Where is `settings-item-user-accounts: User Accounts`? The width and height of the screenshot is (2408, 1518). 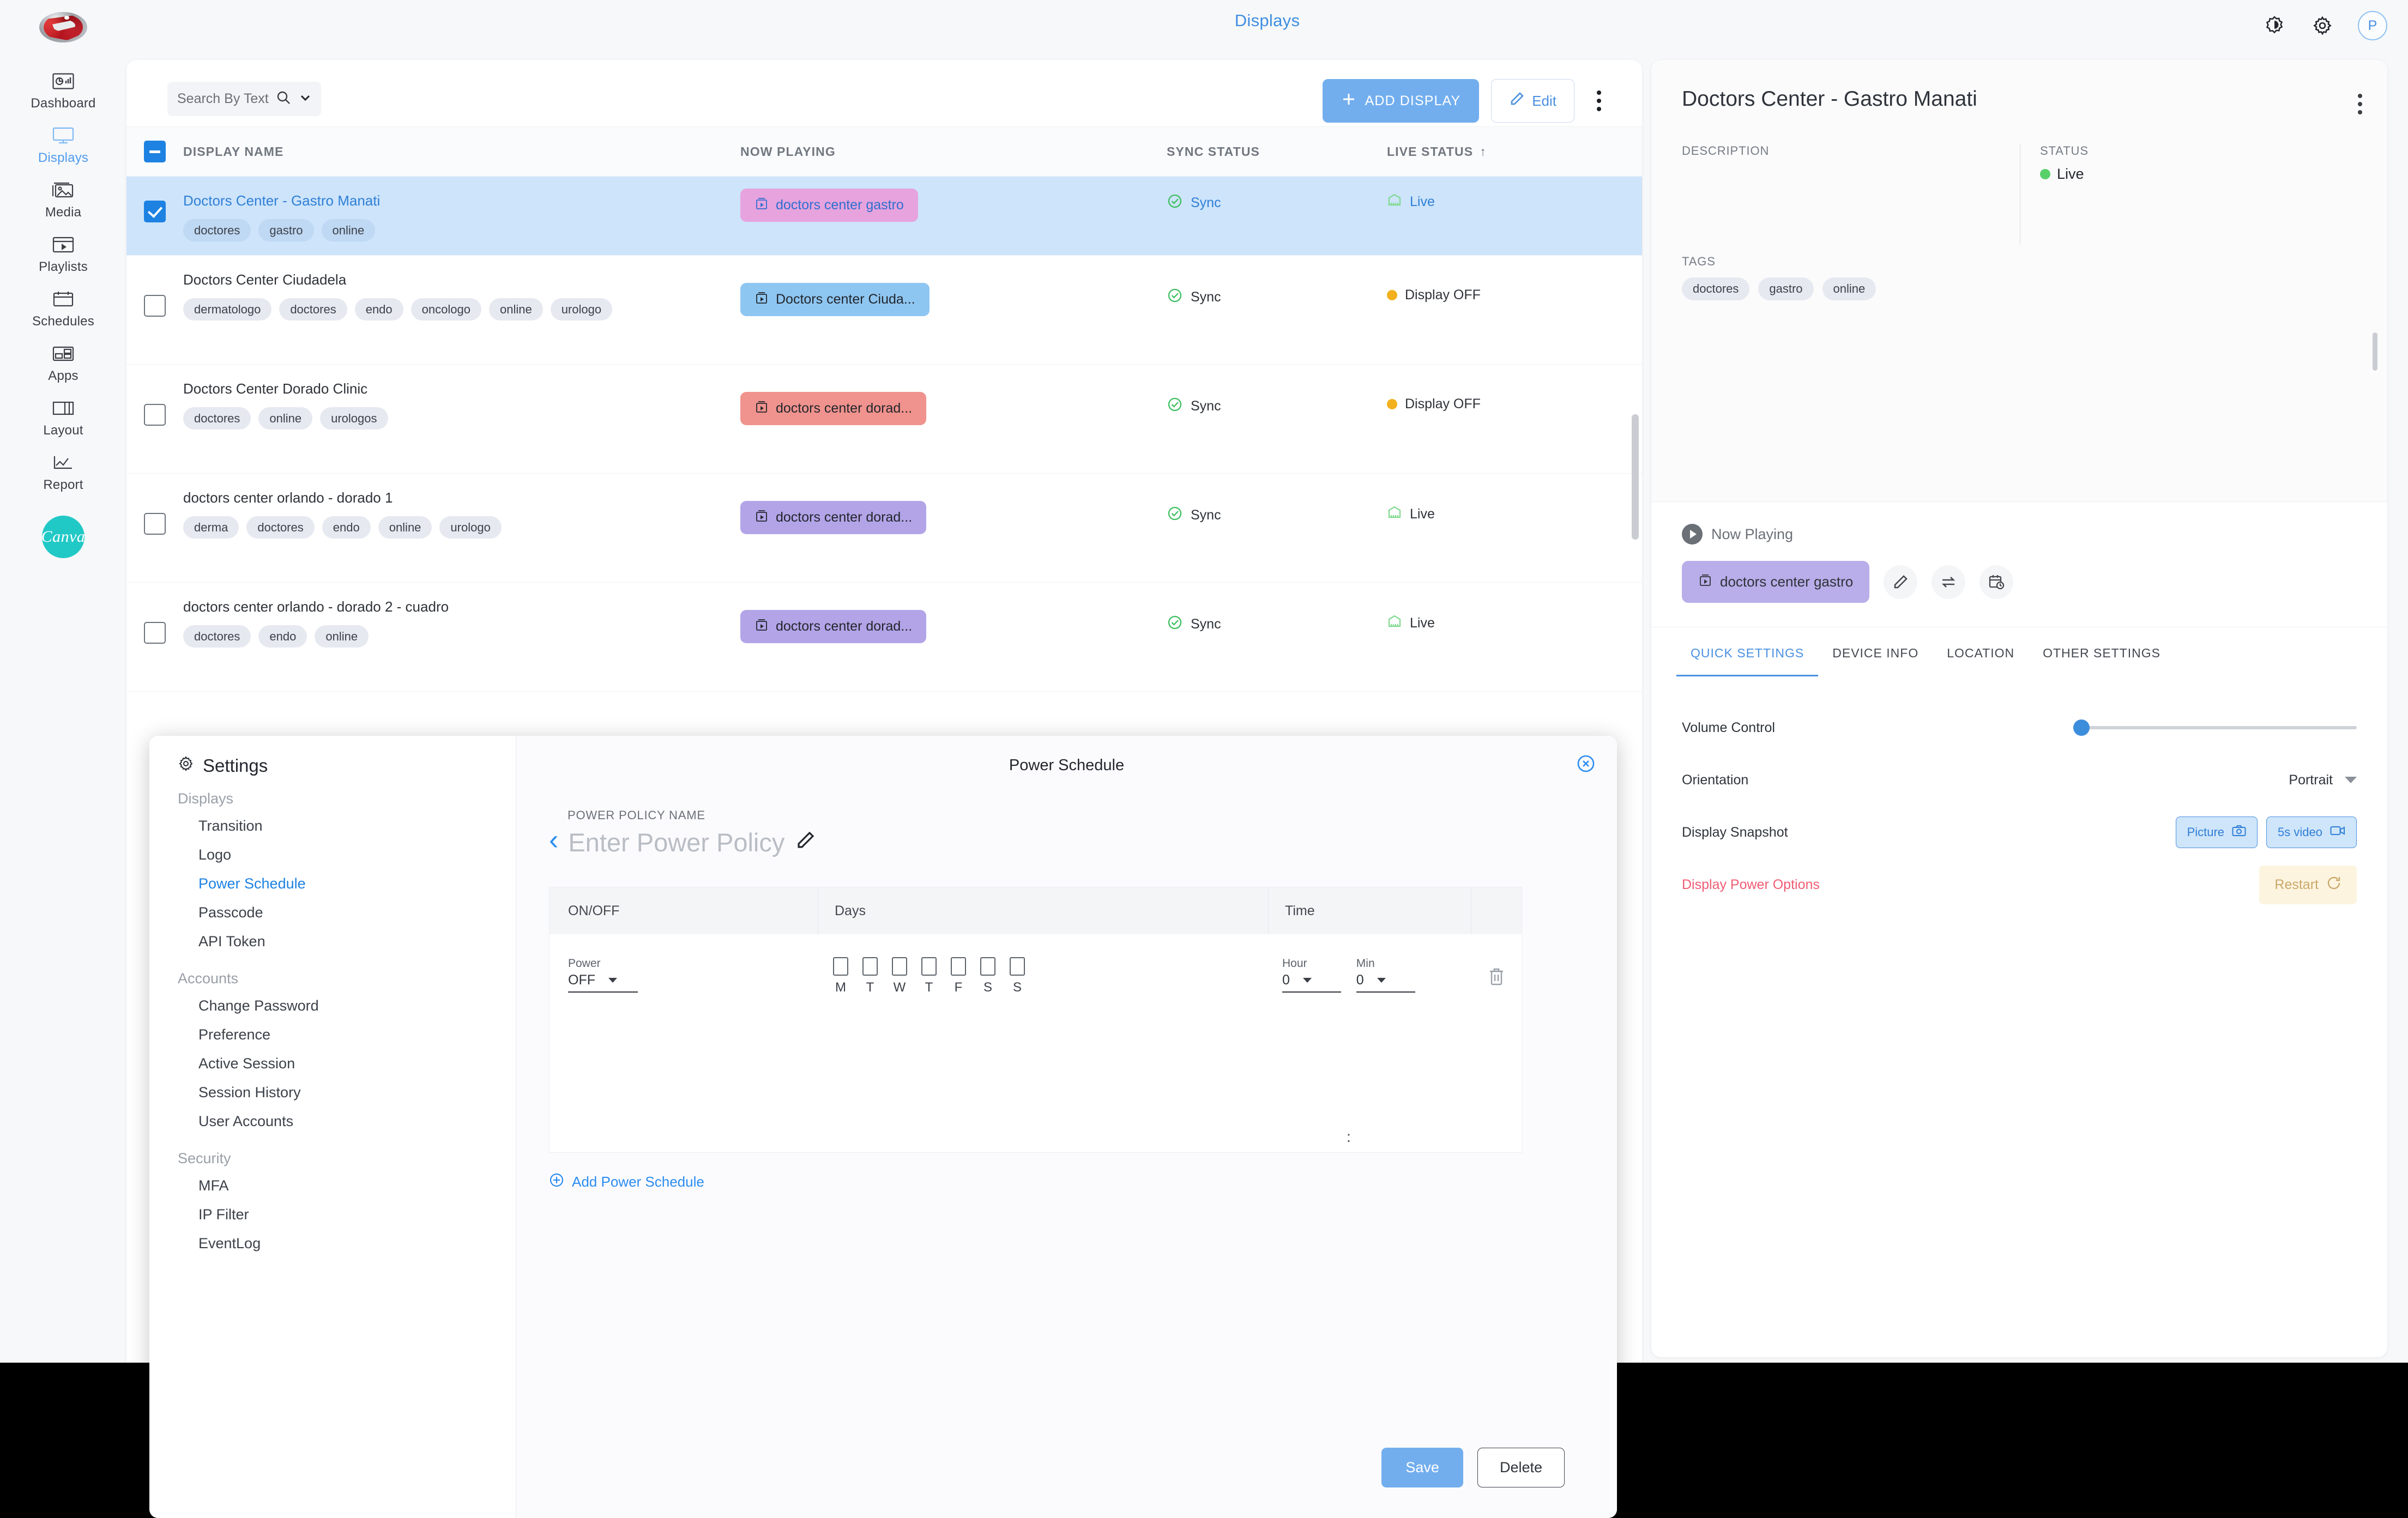 settings-item-user-accounts: User Accounts is located at coordinates (347, 1121).